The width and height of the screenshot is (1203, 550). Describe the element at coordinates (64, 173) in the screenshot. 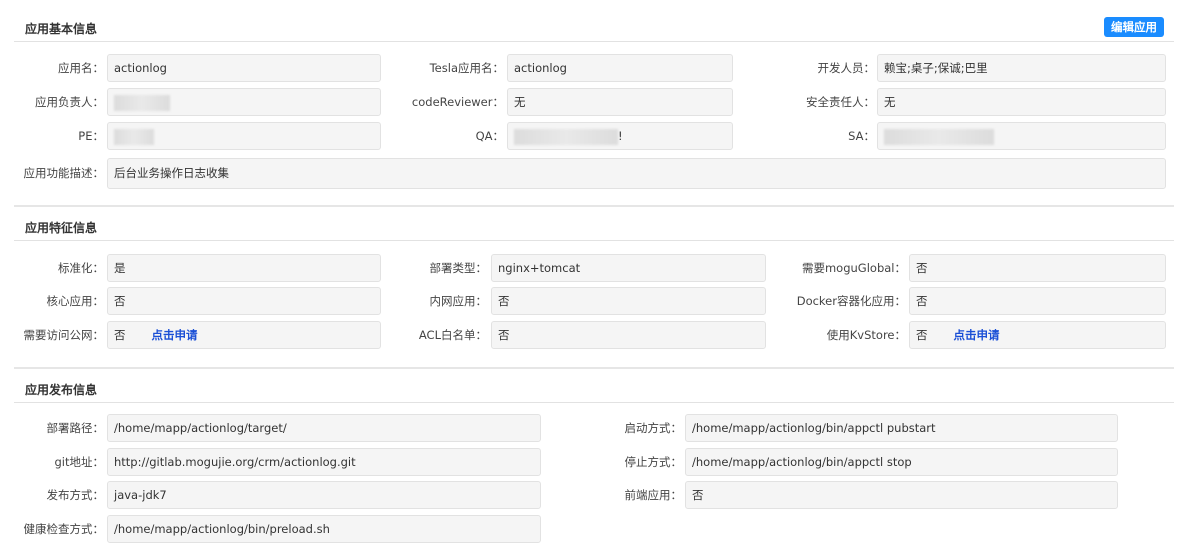

I see `description-label: 应用功能描述：` at that location.